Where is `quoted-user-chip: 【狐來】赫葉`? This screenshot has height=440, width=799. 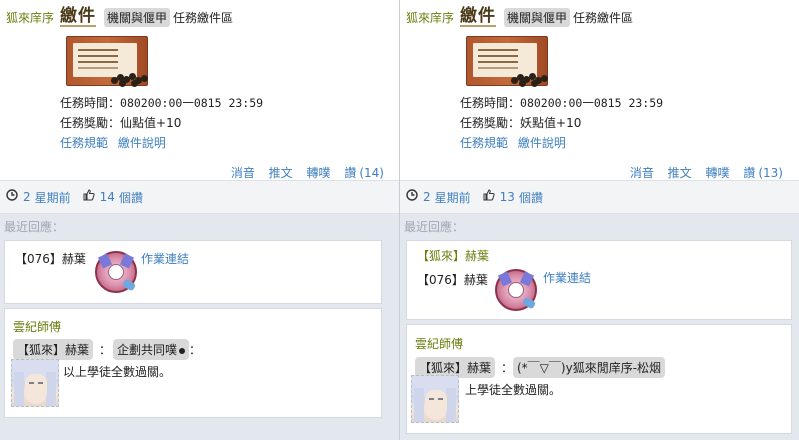
quoted-user-chip: 【狐來】赫葉 is located at coordinates (53, 349).